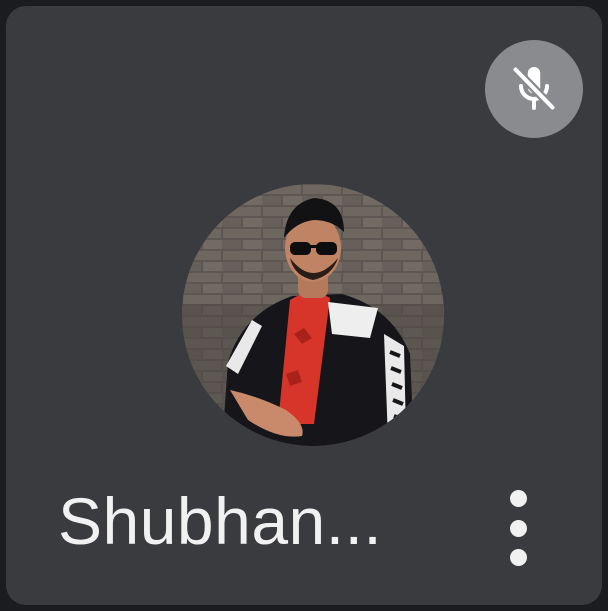 Image resolution: width=608 pixels, height=611 pixels. I want to click on more-options-button, so click(518, 528).